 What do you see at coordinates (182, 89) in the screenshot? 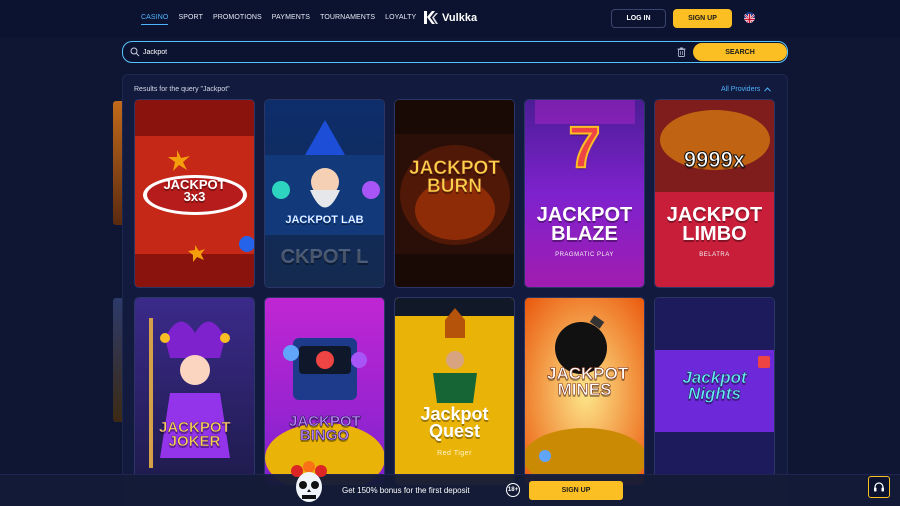
I see `results-title: Results for the query "Jackpot"` at bounding box center [182, 89].